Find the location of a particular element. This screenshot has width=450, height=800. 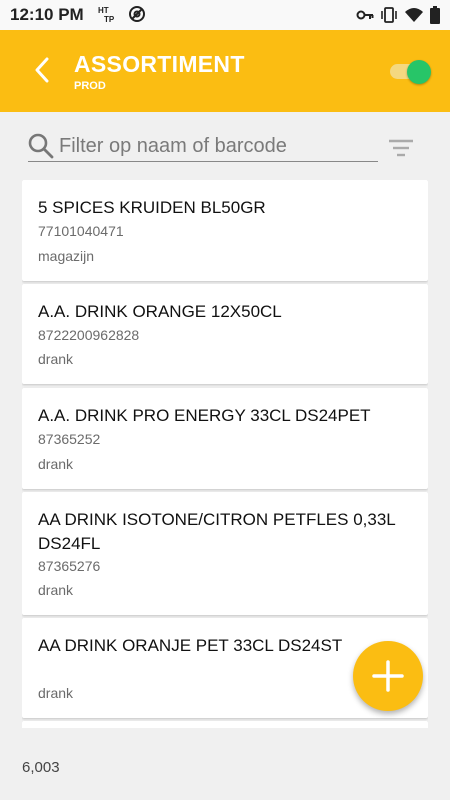

svg-text: HT is located at coordinates (103, 10).